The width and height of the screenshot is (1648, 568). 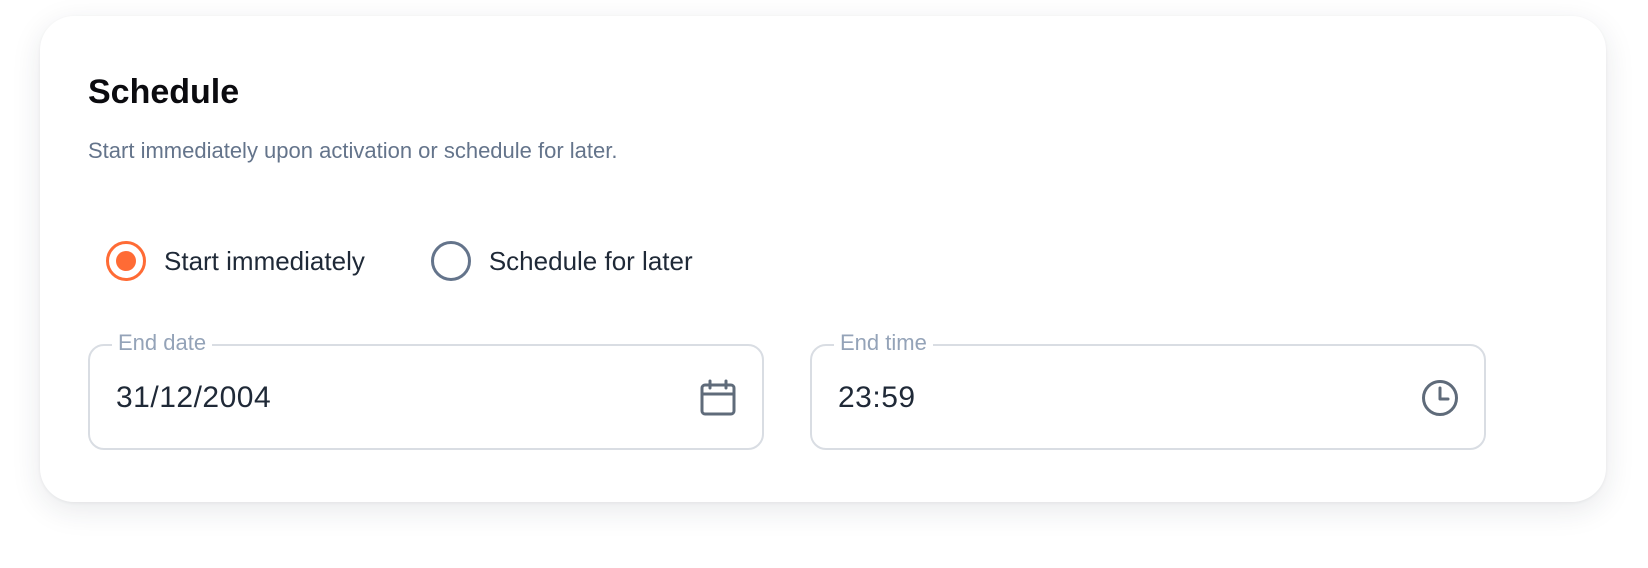 I want to click on radio-dot, so click(x=126, y=261).